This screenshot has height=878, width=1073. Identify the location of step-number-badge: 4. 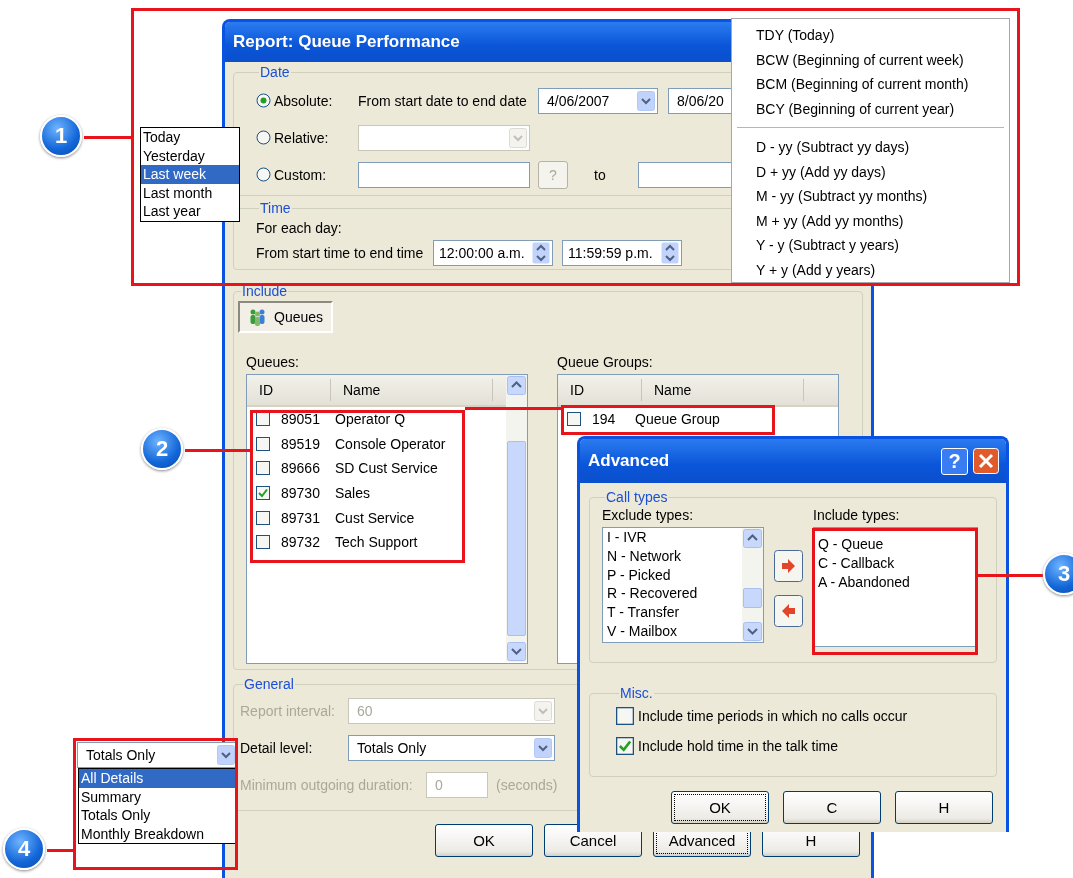
(24, 849).